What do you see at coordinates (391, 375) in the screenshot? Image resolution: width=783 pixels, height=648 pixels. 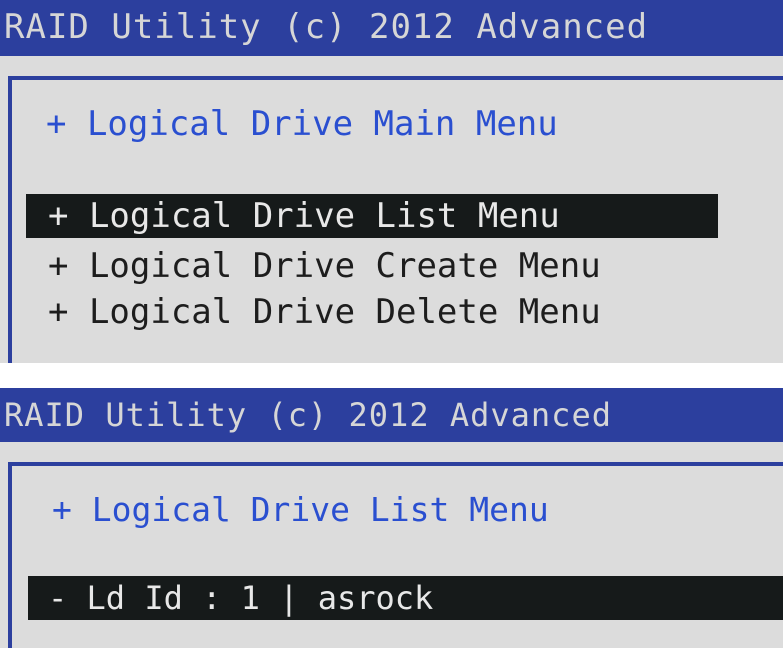 I see `separator-gap` at bounding box center [391, 375].